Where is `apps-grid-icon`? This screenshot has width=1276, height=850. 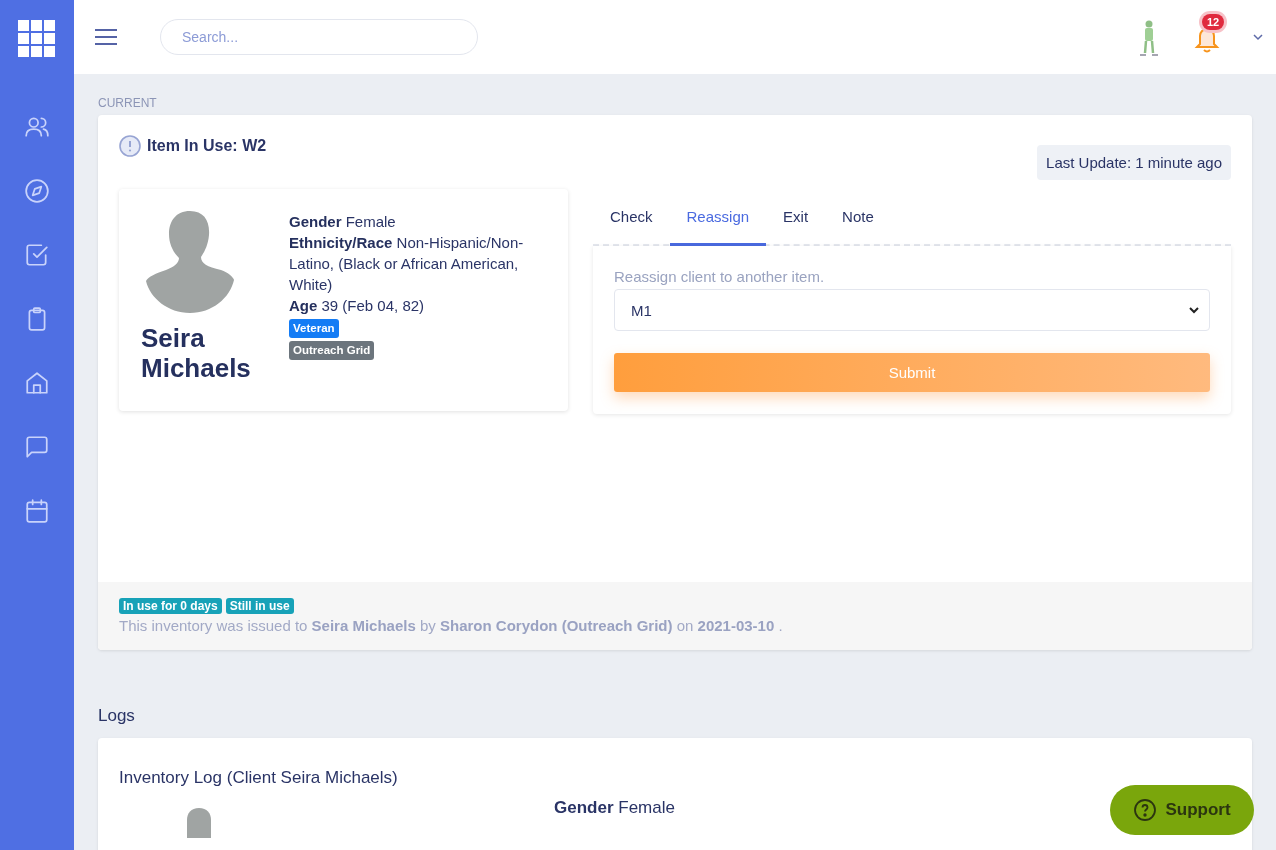
apps-grid-icon is located at coordinates (37, 39).